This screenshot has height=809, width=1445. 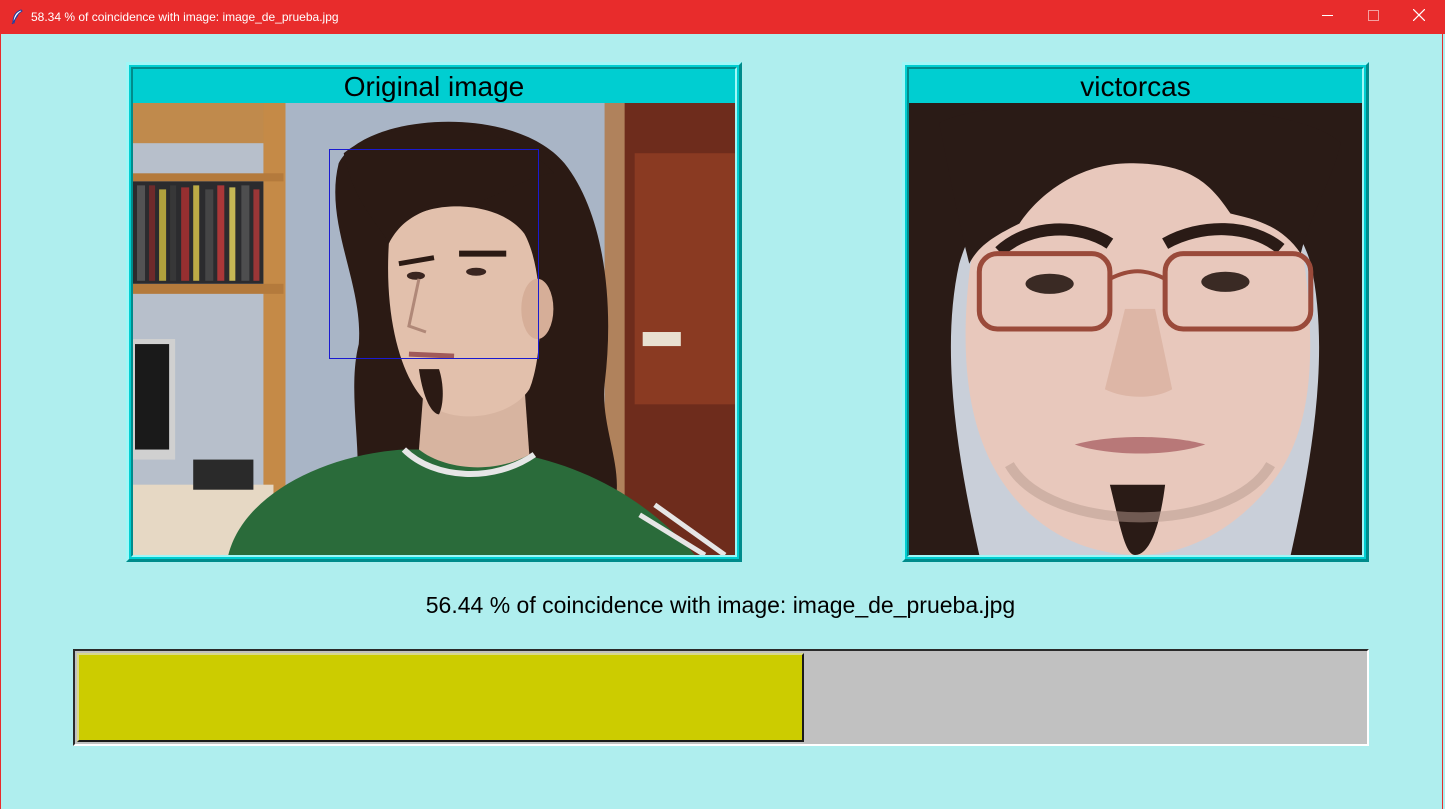 I want to click on matched-person-name: victorcas, so click(x=1135, y=86).